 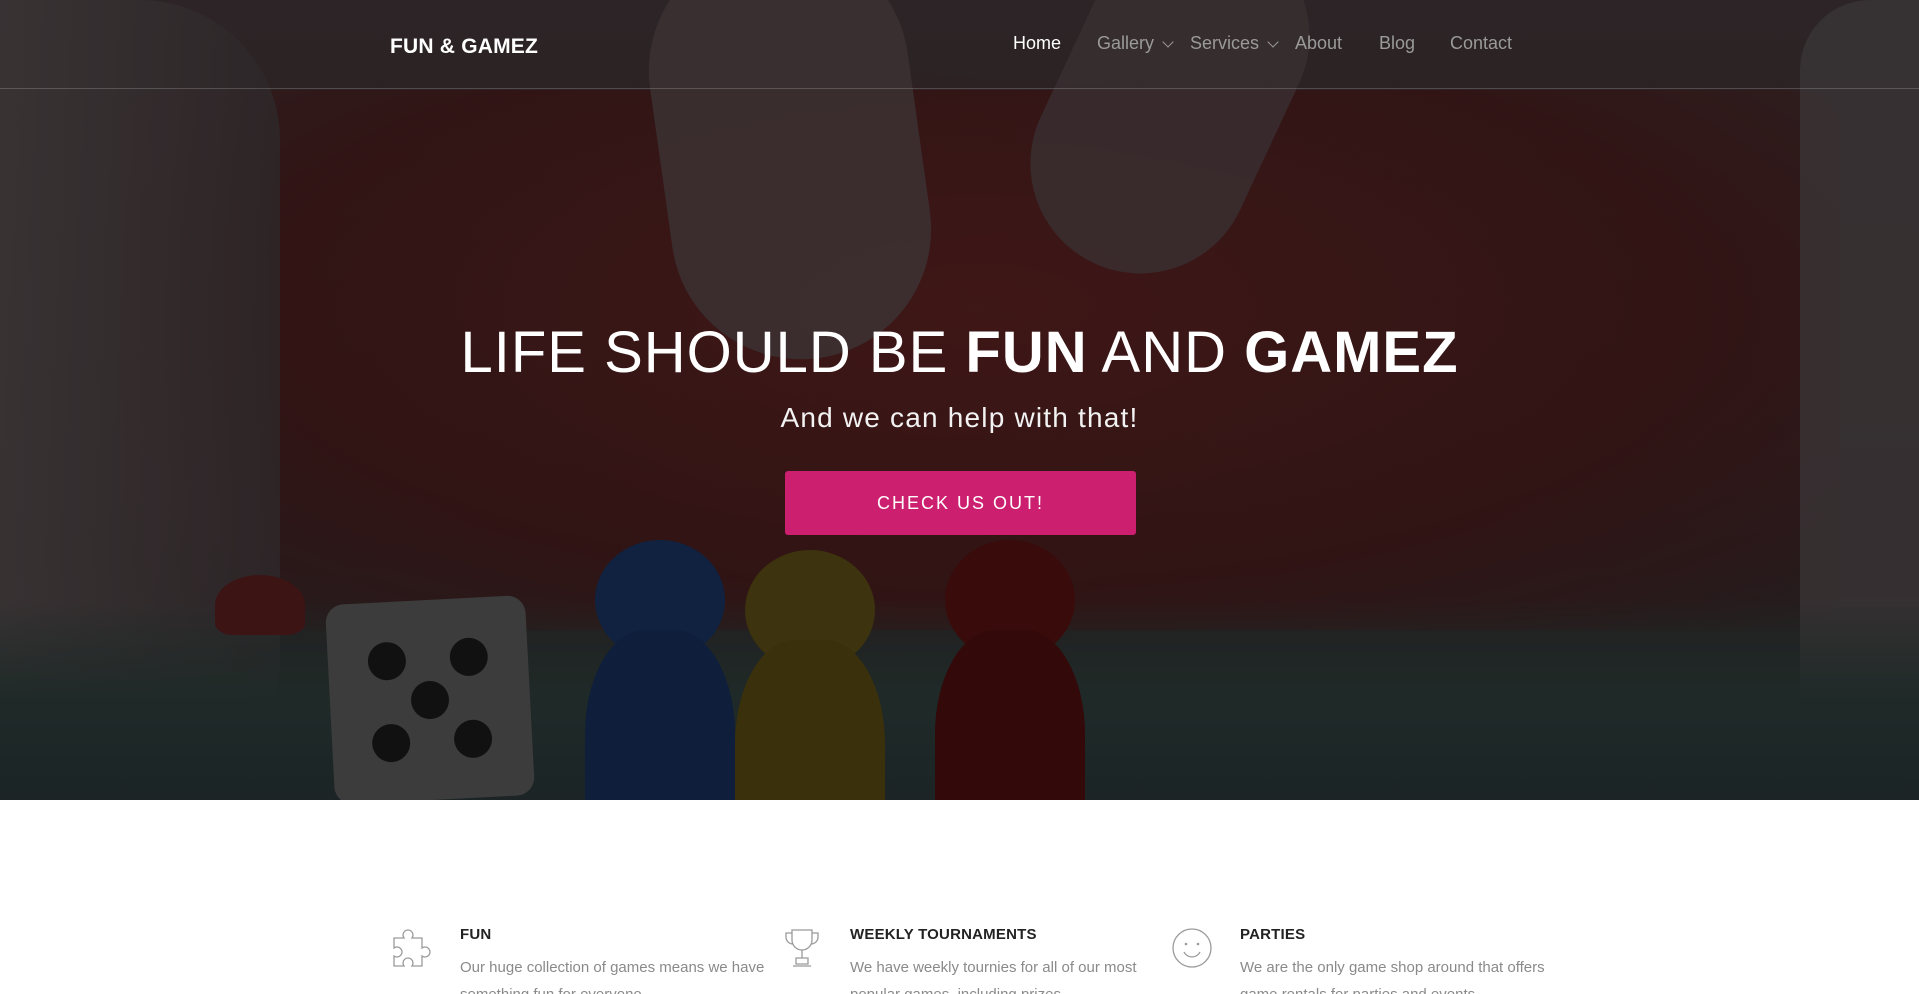 What do you see at coordinates (802, 948) in the screenshot?
I see `trophy-icon` at bounding box center [802, 948].